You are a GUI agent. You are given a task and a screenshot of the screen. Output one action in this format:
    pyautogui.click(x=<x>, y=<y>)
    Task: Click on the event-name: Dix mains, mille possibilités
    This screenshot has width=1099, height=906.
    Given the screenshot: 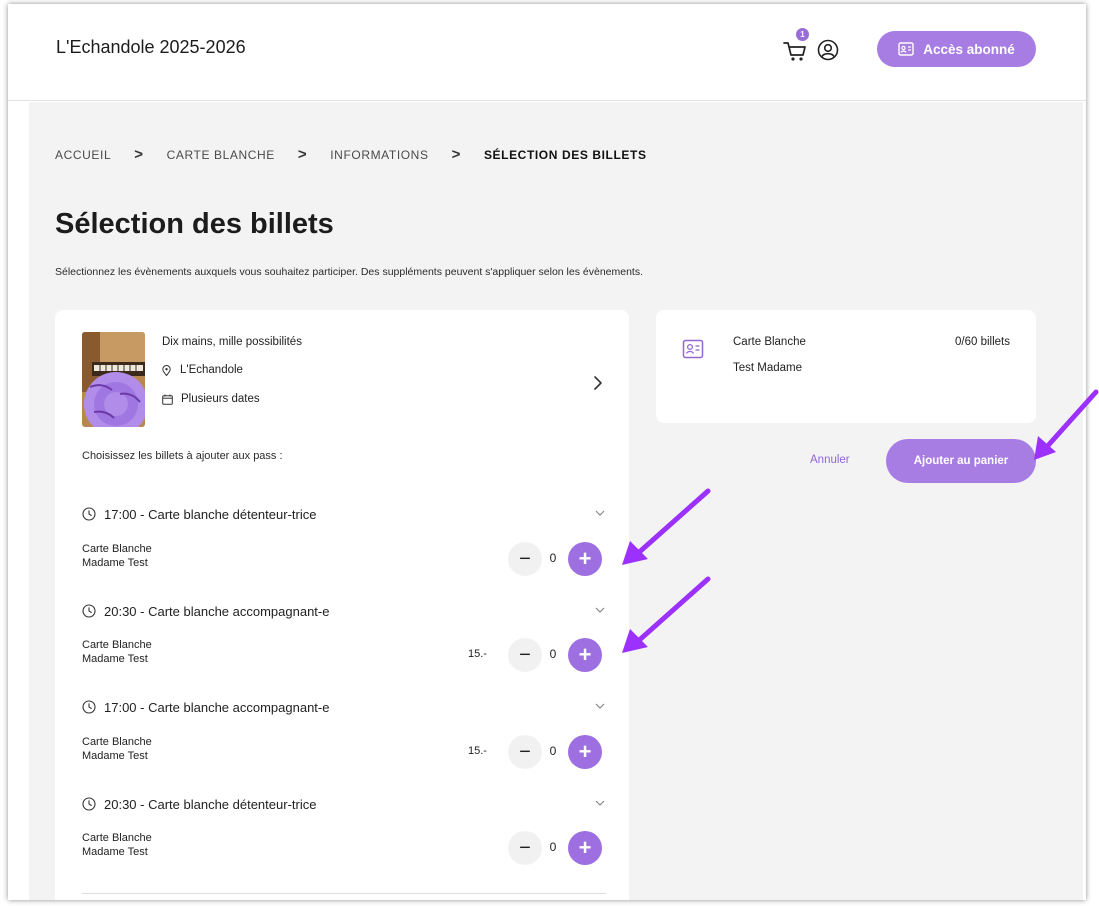 What is the action you would take?
    pyautogui.click(x=232, y=342)
    